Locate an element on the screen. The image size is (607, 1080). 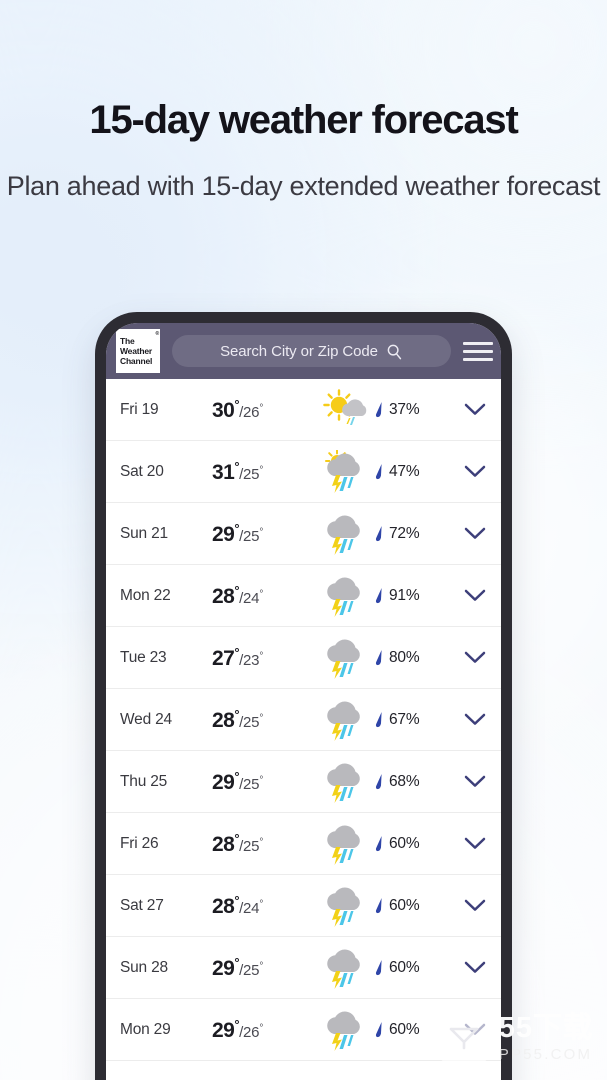
search-icon is located at coordinates (394, 351).